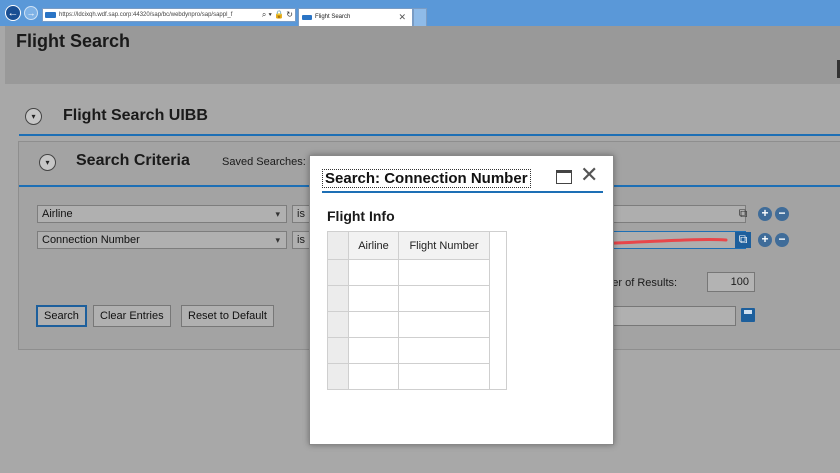  Describe the element at coordinates (13, 13) in the screenshot. I see `back-arrow-icon: ←` at that location.